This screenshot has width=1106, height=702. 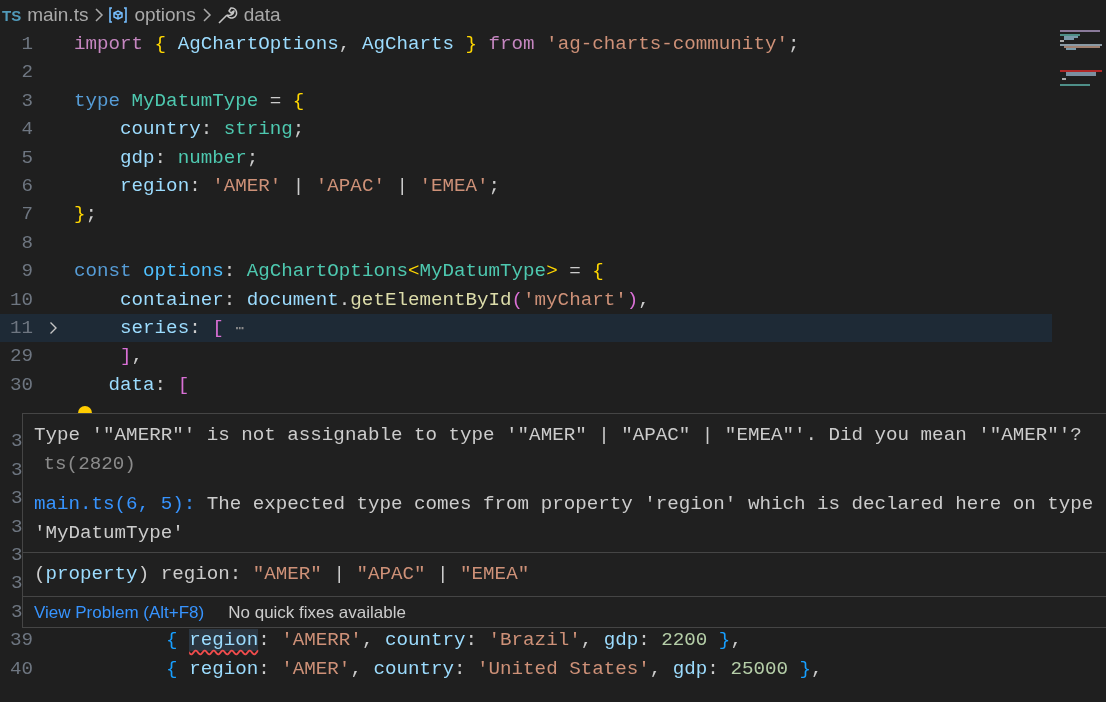 What do you see at coordinates (26, 243) in the screenshot?
I see `line-number: 8` at bounding box center [26, 243].